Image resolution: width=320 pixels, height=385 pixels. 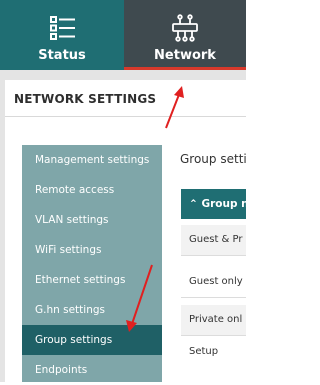 I want to click on sidebar-item-ghn-settings: G.hn settings, so click(x=92, y=310).